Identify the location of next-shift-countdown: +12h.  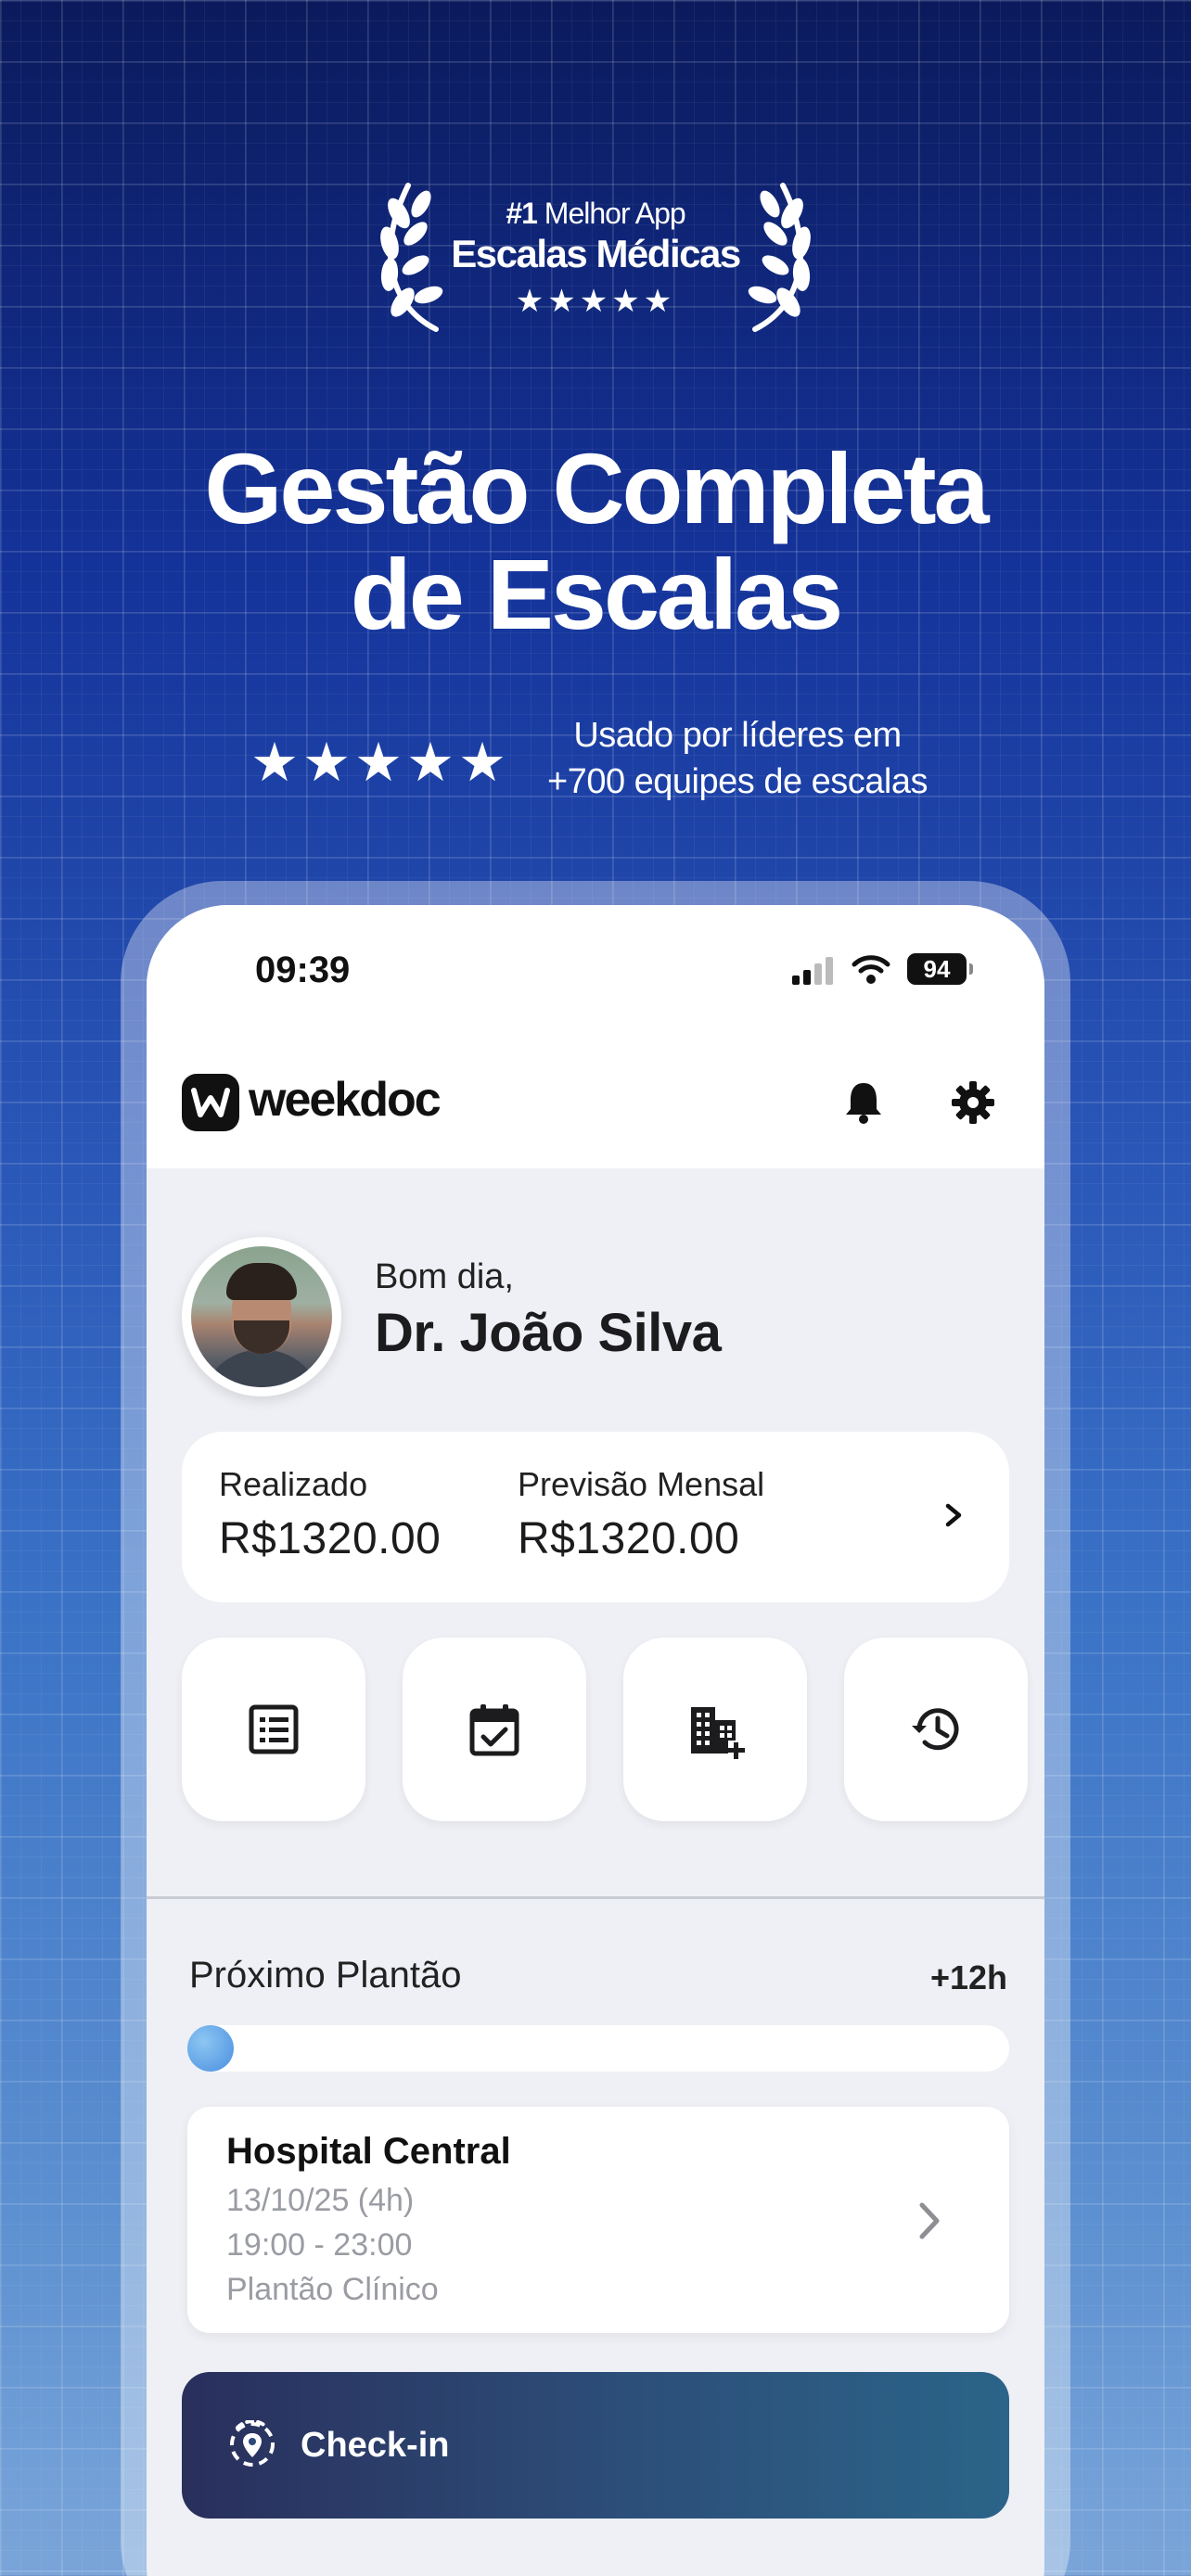
(968, 1977).